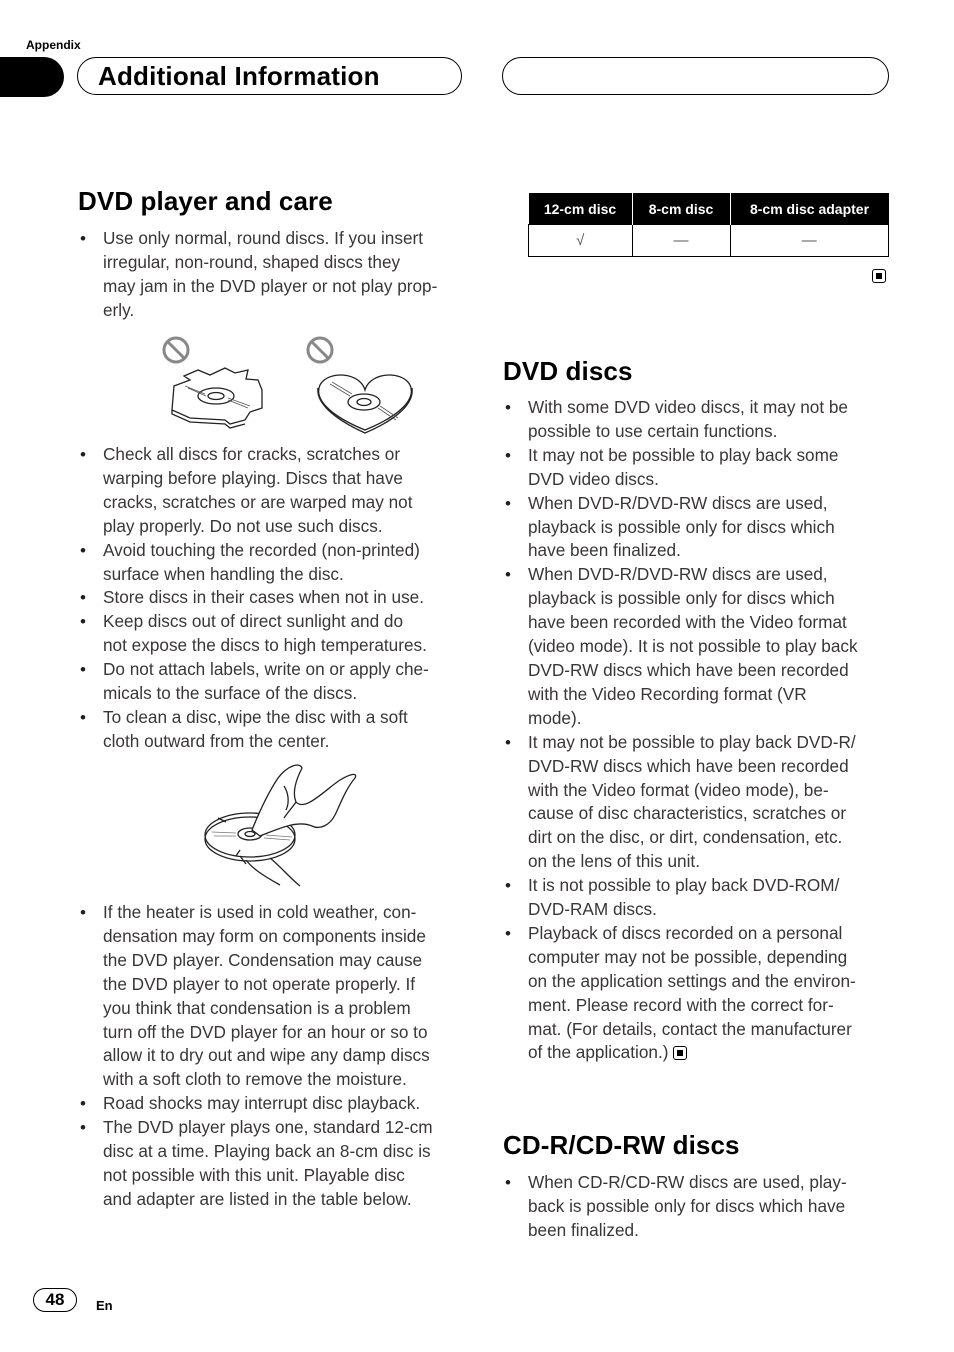 This screenshot has width=954, height=1352. What do you see at coordinates (621, 1145) in the screenshot?
I see `heading-cd-discs: CD-R/CD-RW discs` at bounding box center [621, 1145].